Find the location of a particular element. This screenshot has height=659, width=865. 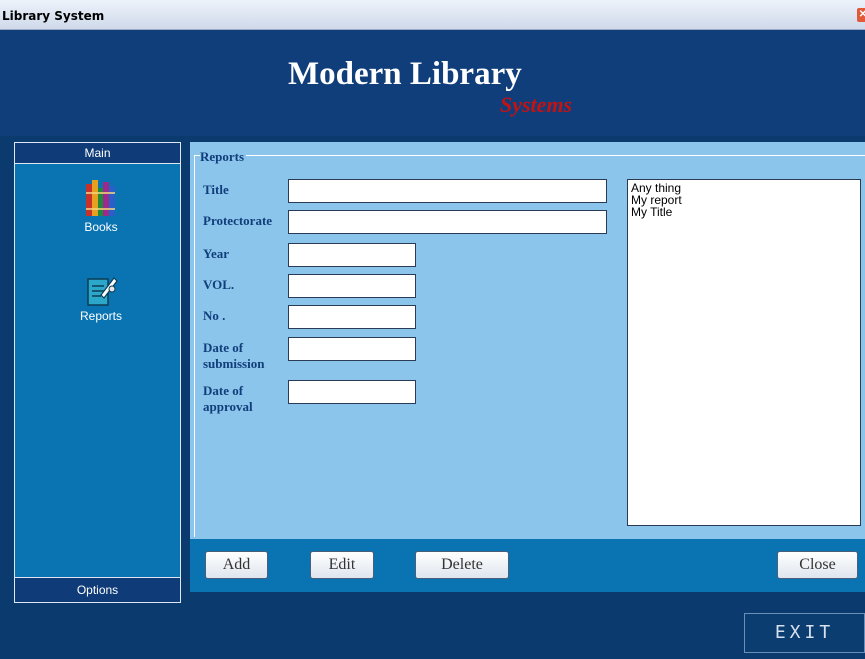

sidebar-item-reports: Reports is located at coordinates (101, 298).